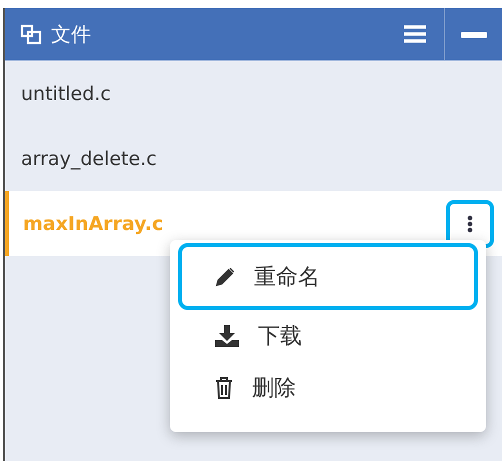 Image resolution: width=502 pixels, height=461 pixels. Describe the element at coordinates (415, 34) in the screenshot. I see `menu-icon` at that location.